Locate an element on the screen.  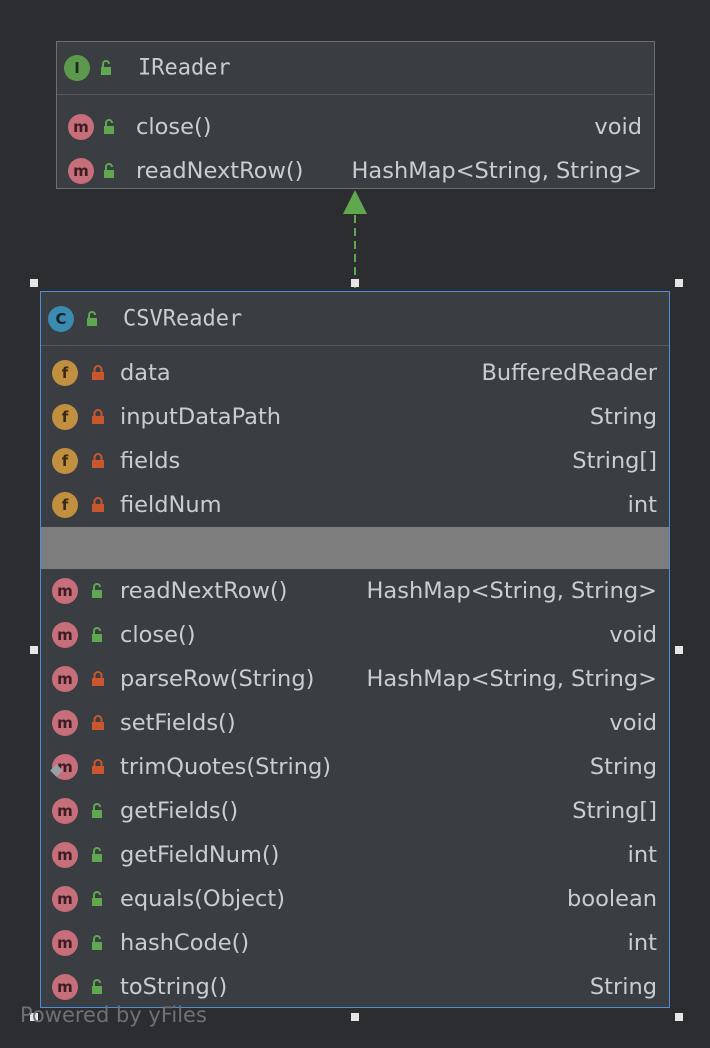
interface-header: I IReader is located at coordinates (355, 68).